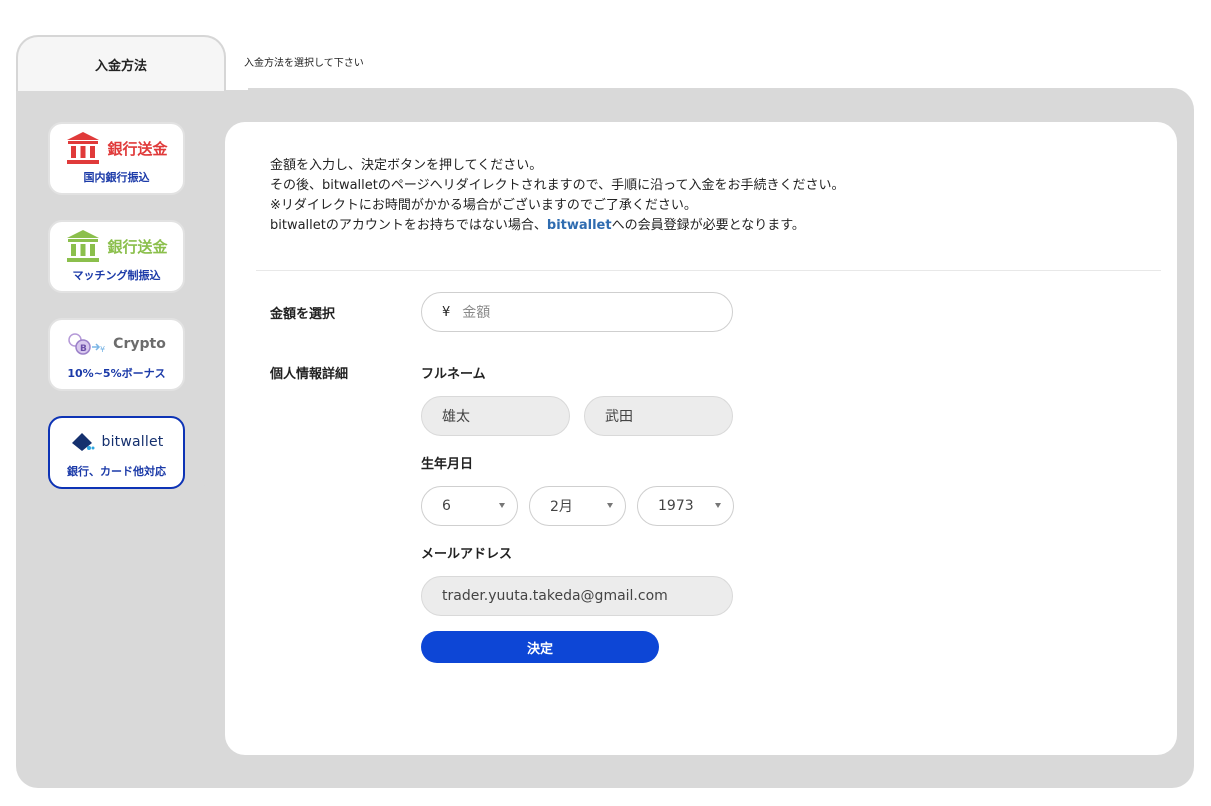 This screenshot has height=806, width=1211. I want to click on method-title: bitwallet, so click(132, 442).